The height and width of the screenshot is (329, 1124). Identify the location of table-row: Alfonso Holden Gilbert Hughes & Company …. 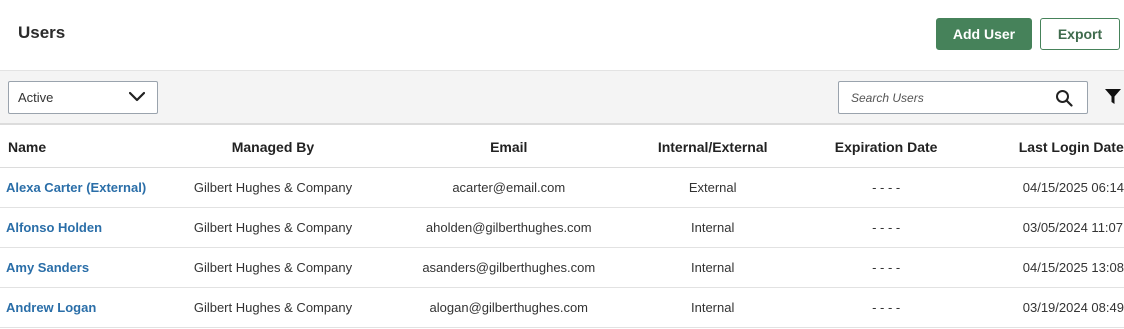
(562, 227).